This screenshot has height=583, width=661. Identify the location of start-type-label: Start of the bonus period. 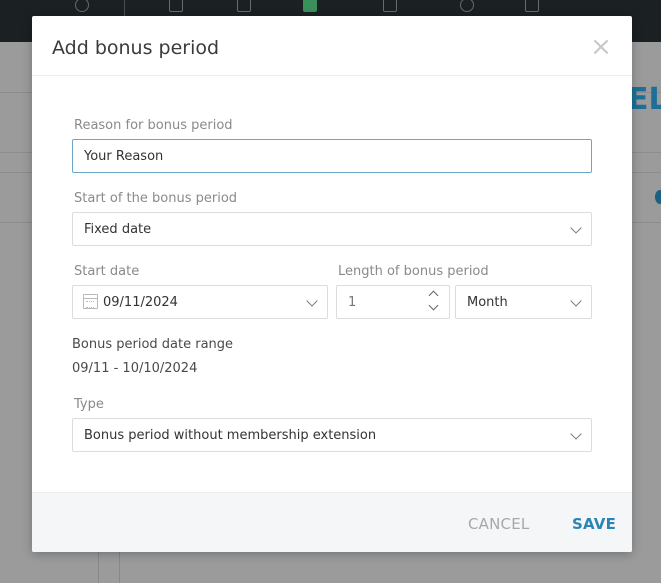
(156, 198).